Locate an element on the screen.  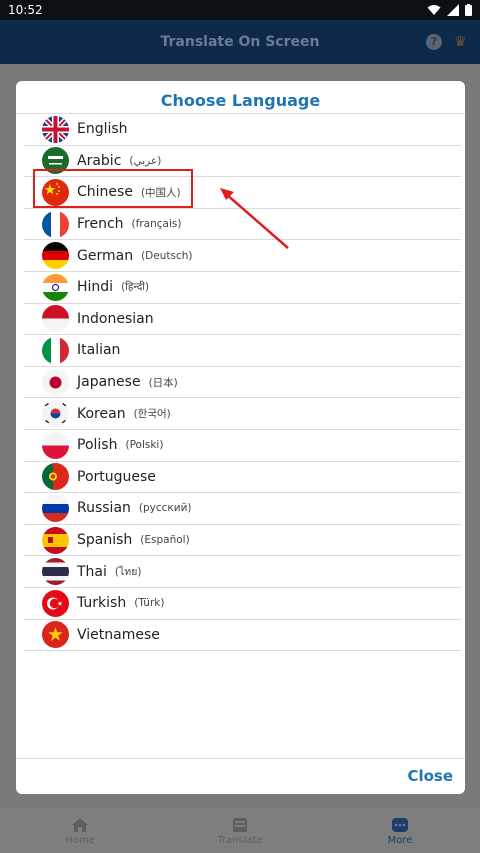
bottom-nav: Home Translate More is located at coordinates (240, 831).